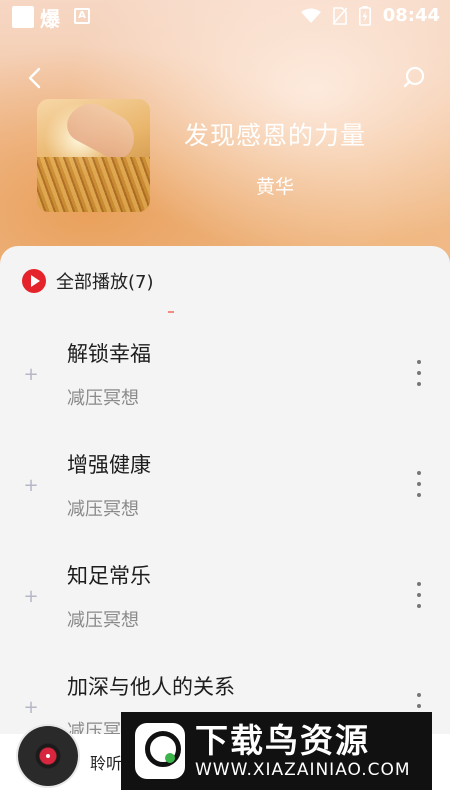  I want to click on clock: 08:44, so click(411, 15).